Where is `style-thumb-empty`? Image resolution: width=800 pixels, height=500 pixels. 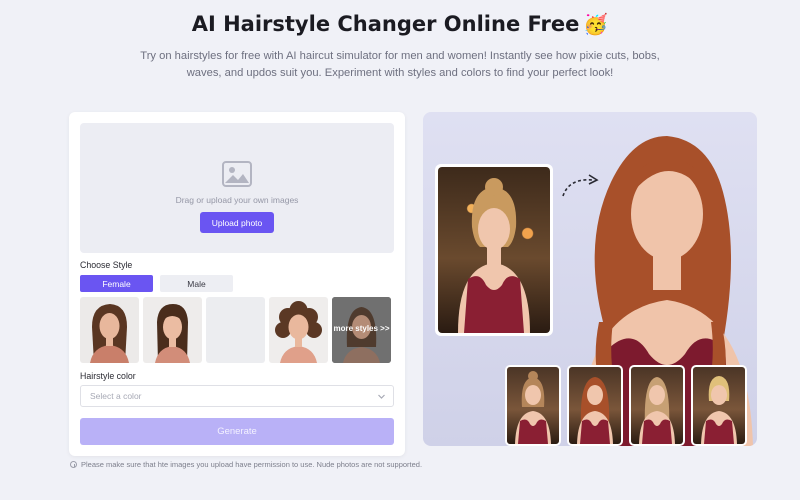 style-thumb-empty is located at coordinates (235, 330).